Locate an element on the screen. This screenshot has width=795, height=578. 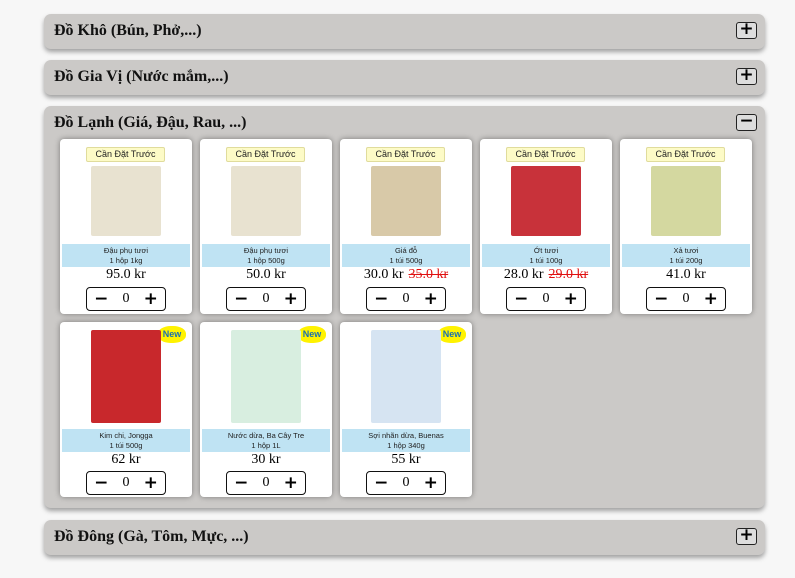
collapse-icon: − is located at coordinates (746, 122).